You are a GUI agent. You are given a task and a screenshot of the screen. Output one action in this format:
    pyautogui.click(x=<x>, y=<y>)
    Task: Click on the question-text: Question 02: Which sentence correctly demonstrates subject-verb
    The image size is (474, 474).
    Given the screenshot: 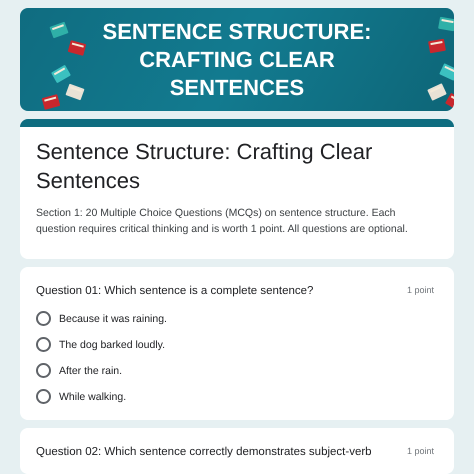 What is the action you would take?
    pyautogui.click(x=204, y=452)
    